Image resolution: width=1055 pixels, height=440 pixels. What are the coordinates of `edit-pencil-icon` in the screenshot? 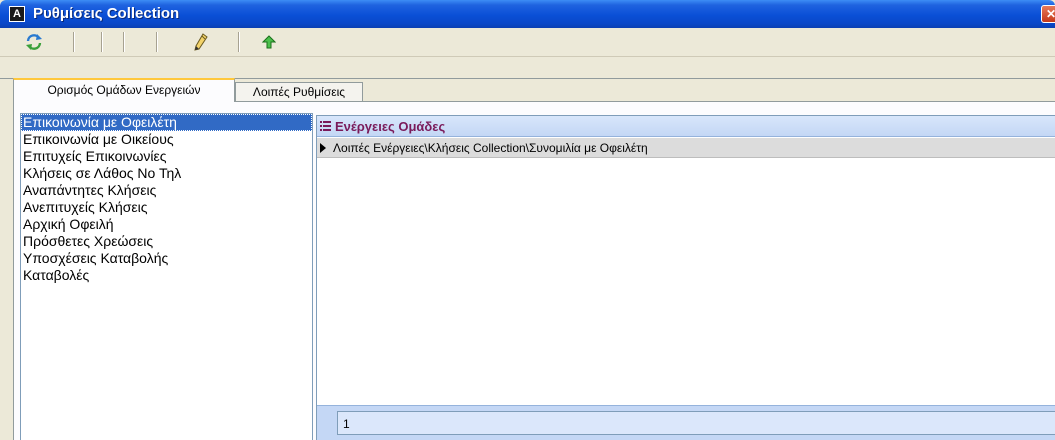 It's located at (201, 42).